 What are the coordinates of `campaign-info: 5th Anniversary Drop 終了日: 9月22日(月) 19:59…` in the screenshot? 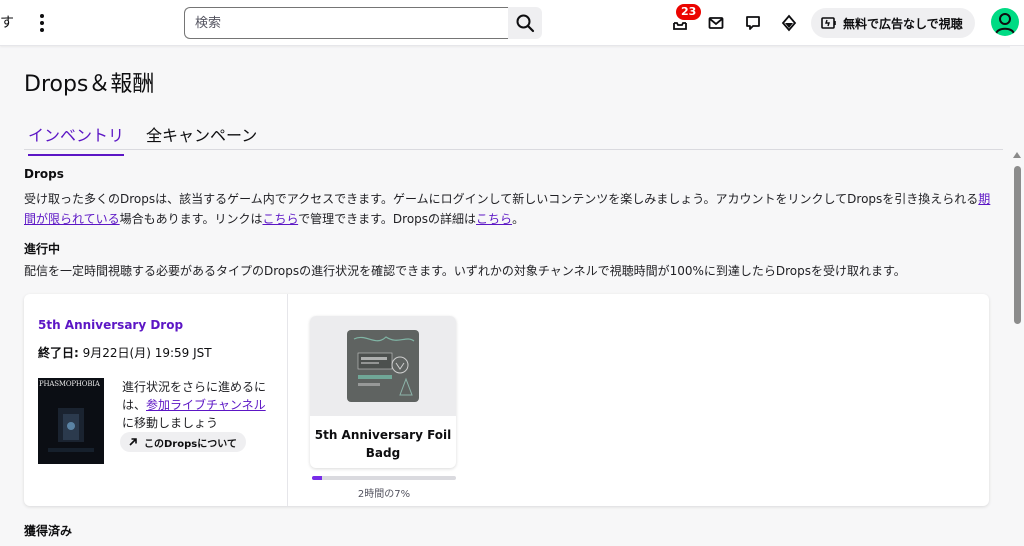 It's located at (156, 400).